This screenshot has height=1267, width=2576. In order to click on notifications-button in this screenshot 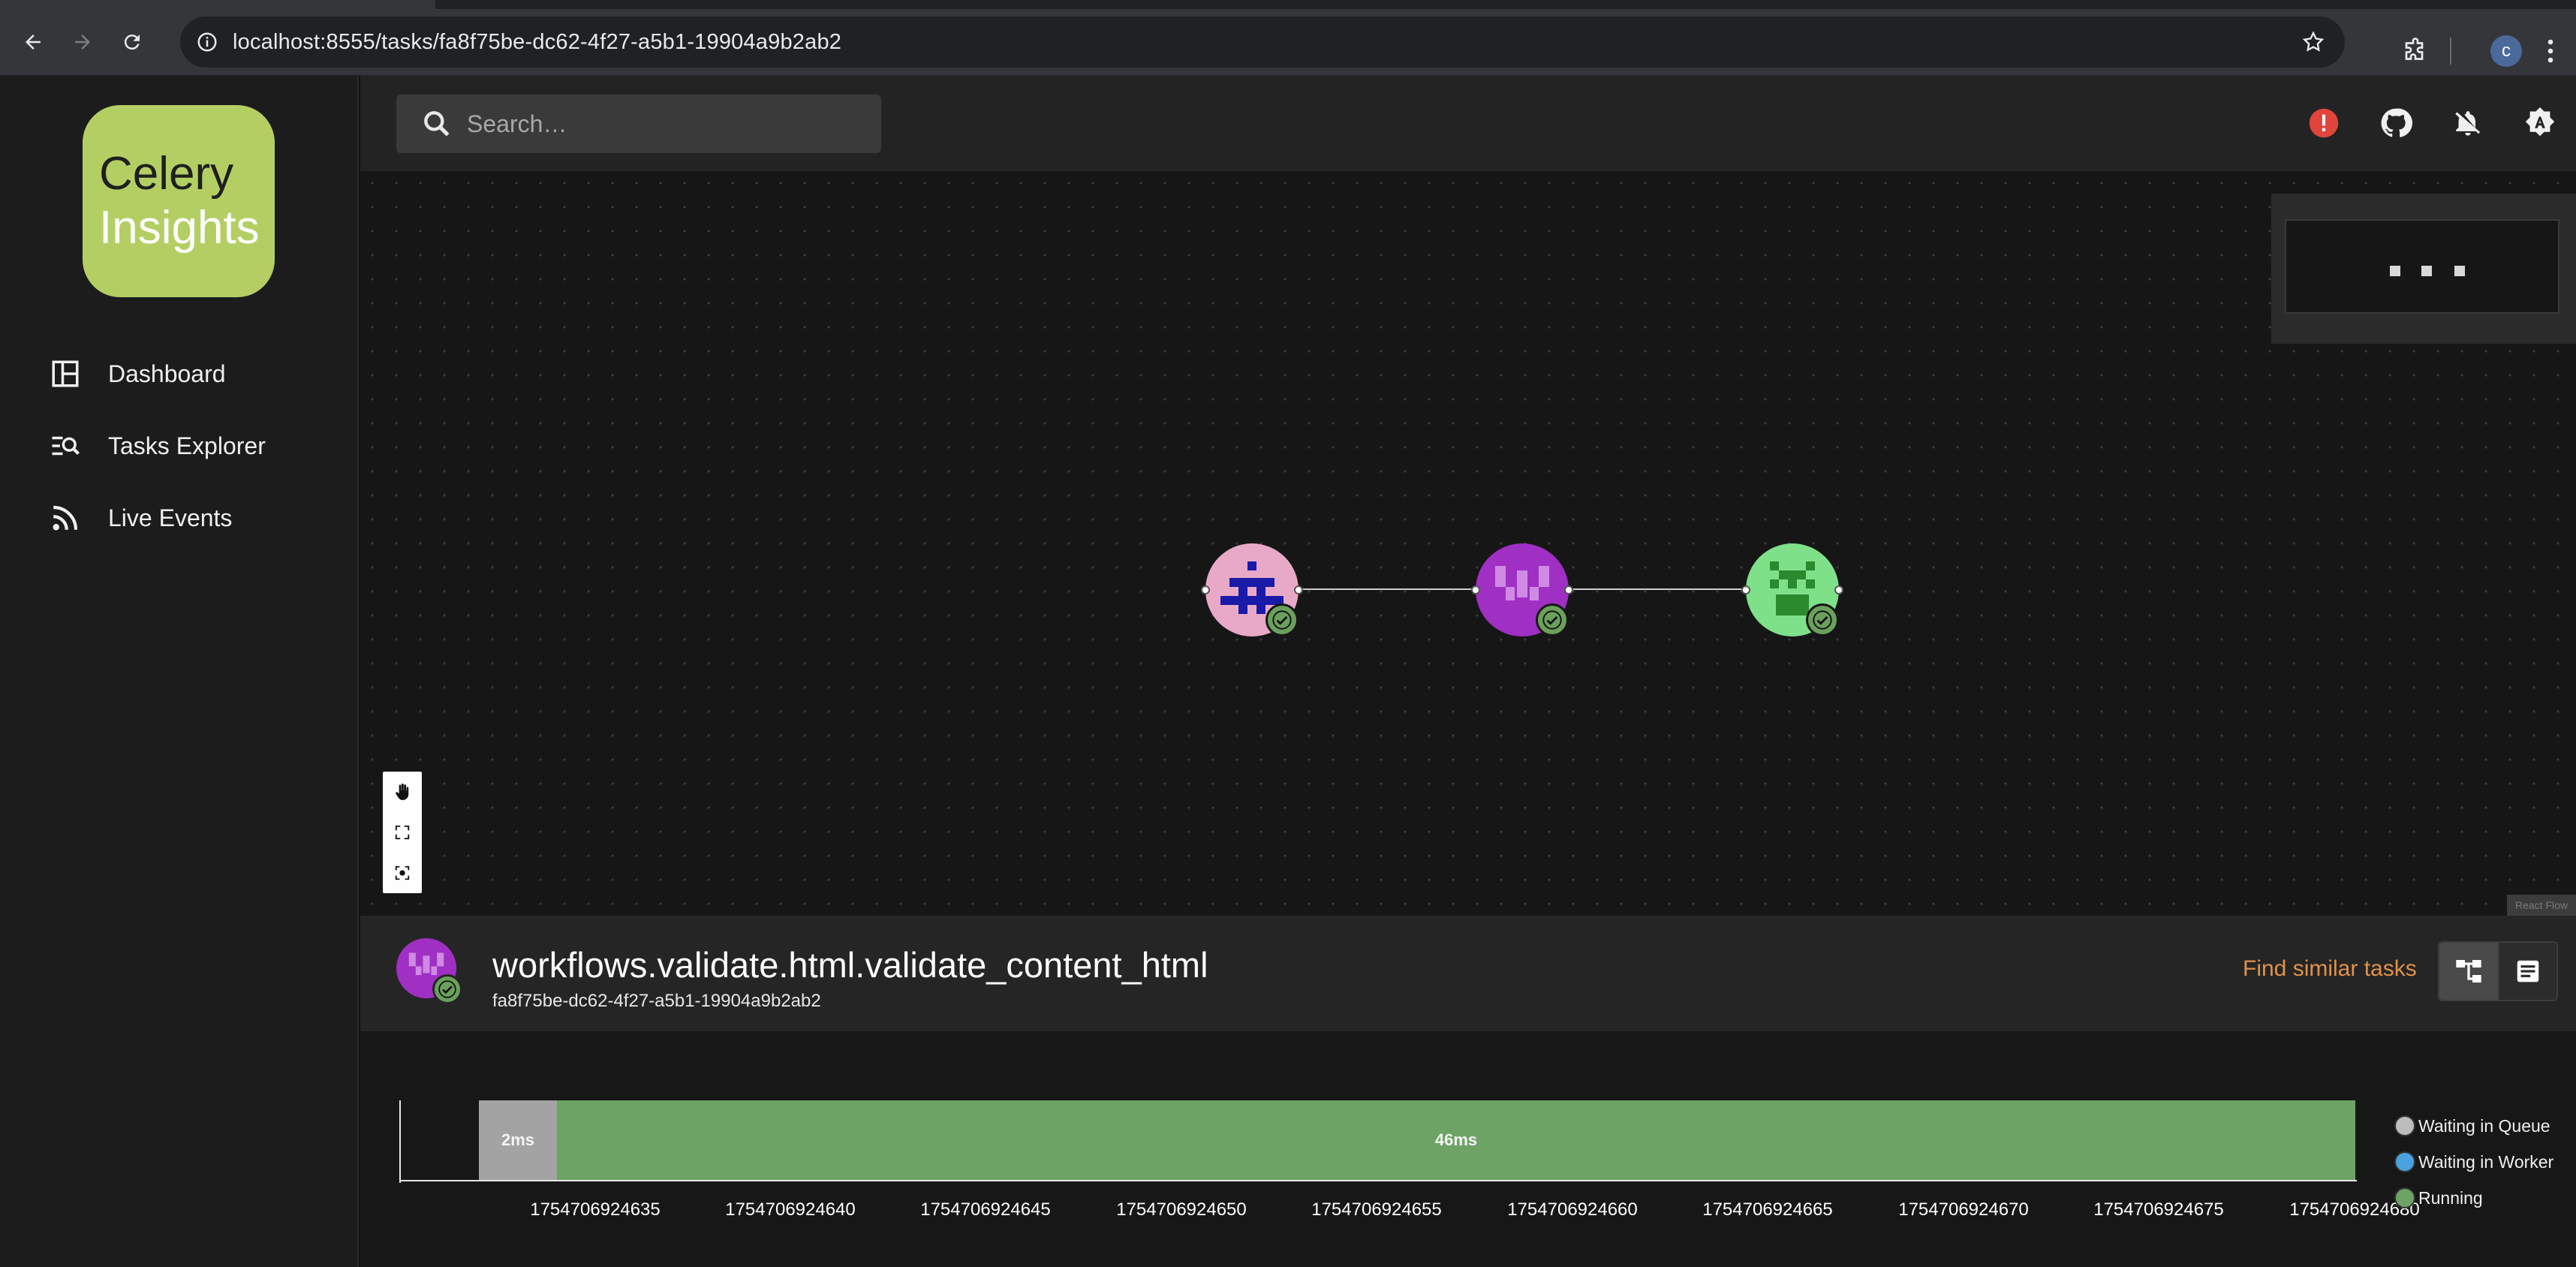, I will do `click(2468, 123)`.